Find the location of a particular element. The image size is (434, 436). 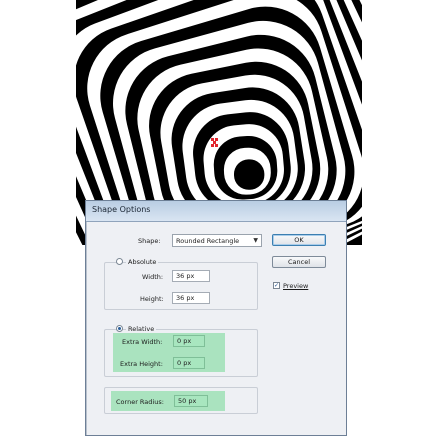

absolute-label: Absolute is located at coordinates (142, 262).